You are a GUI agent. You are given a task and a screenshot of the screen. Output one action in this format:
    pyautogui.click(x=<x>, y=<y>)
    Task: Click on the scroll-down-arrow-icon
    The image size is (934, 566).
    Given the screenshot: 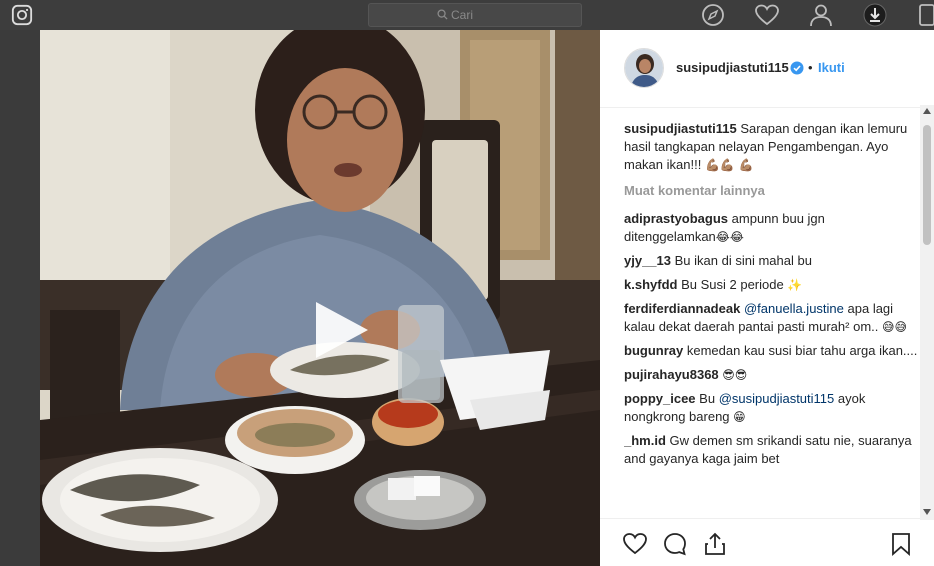 What is the action you would take?
    pyautogui.click(x=927, y=512)
    